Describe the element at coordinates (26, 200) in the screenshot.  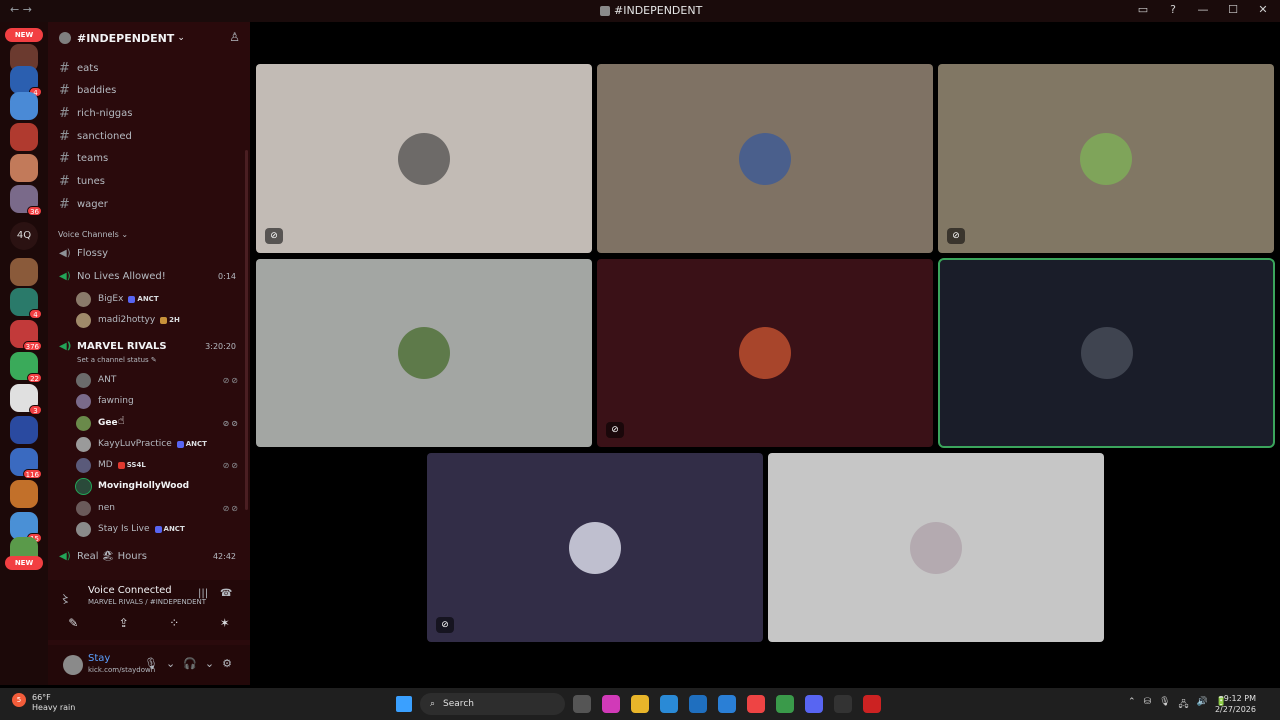
I see `server-icon: 36` at that location.